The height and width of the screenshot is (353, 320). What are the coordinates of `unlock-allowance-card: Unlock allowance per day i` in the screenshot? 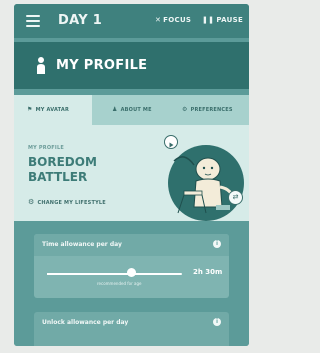 It's located at (131, 329).